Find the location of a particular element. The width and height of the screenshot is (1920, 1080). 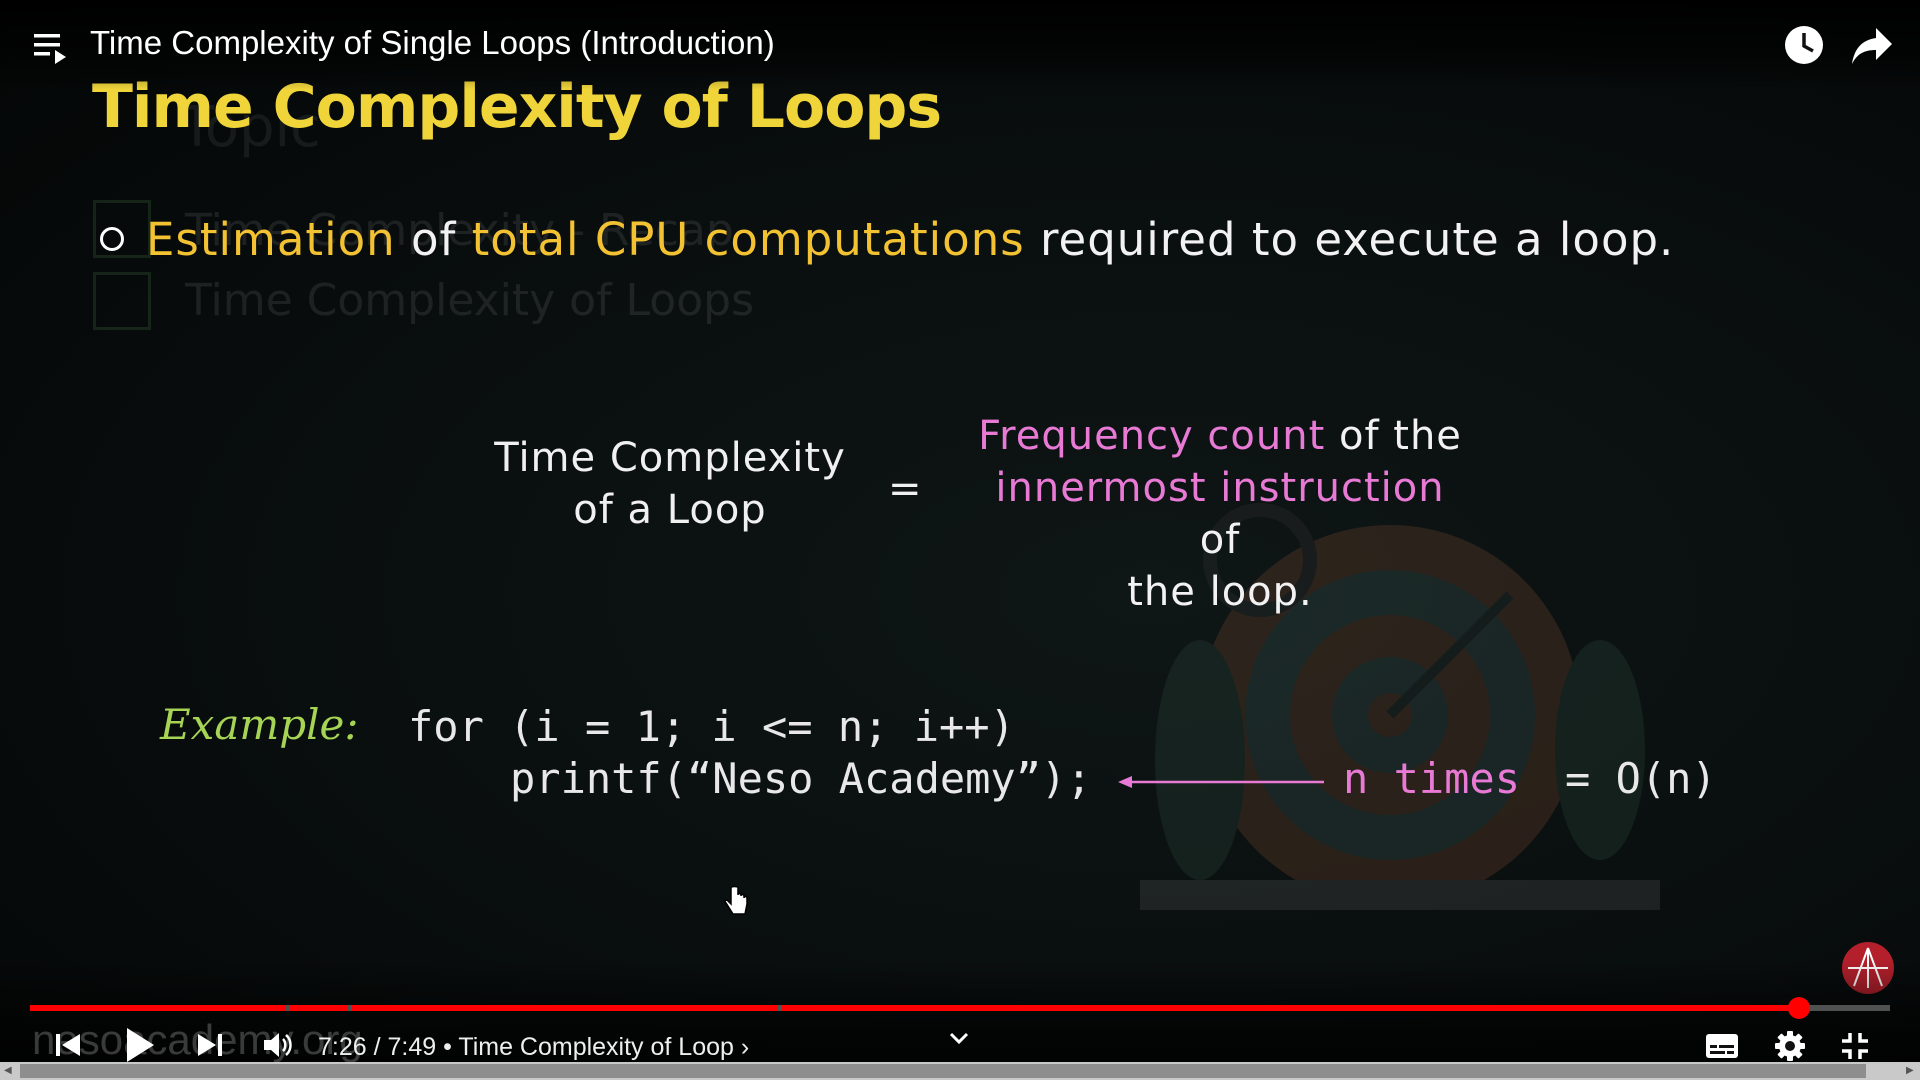

bullet-text: of is located at coordinates (433, 239).